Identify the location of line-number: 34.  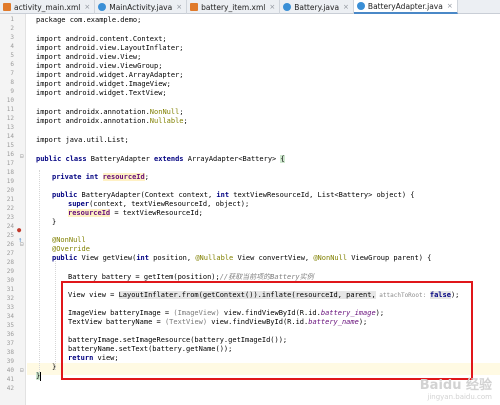
(10, 316).